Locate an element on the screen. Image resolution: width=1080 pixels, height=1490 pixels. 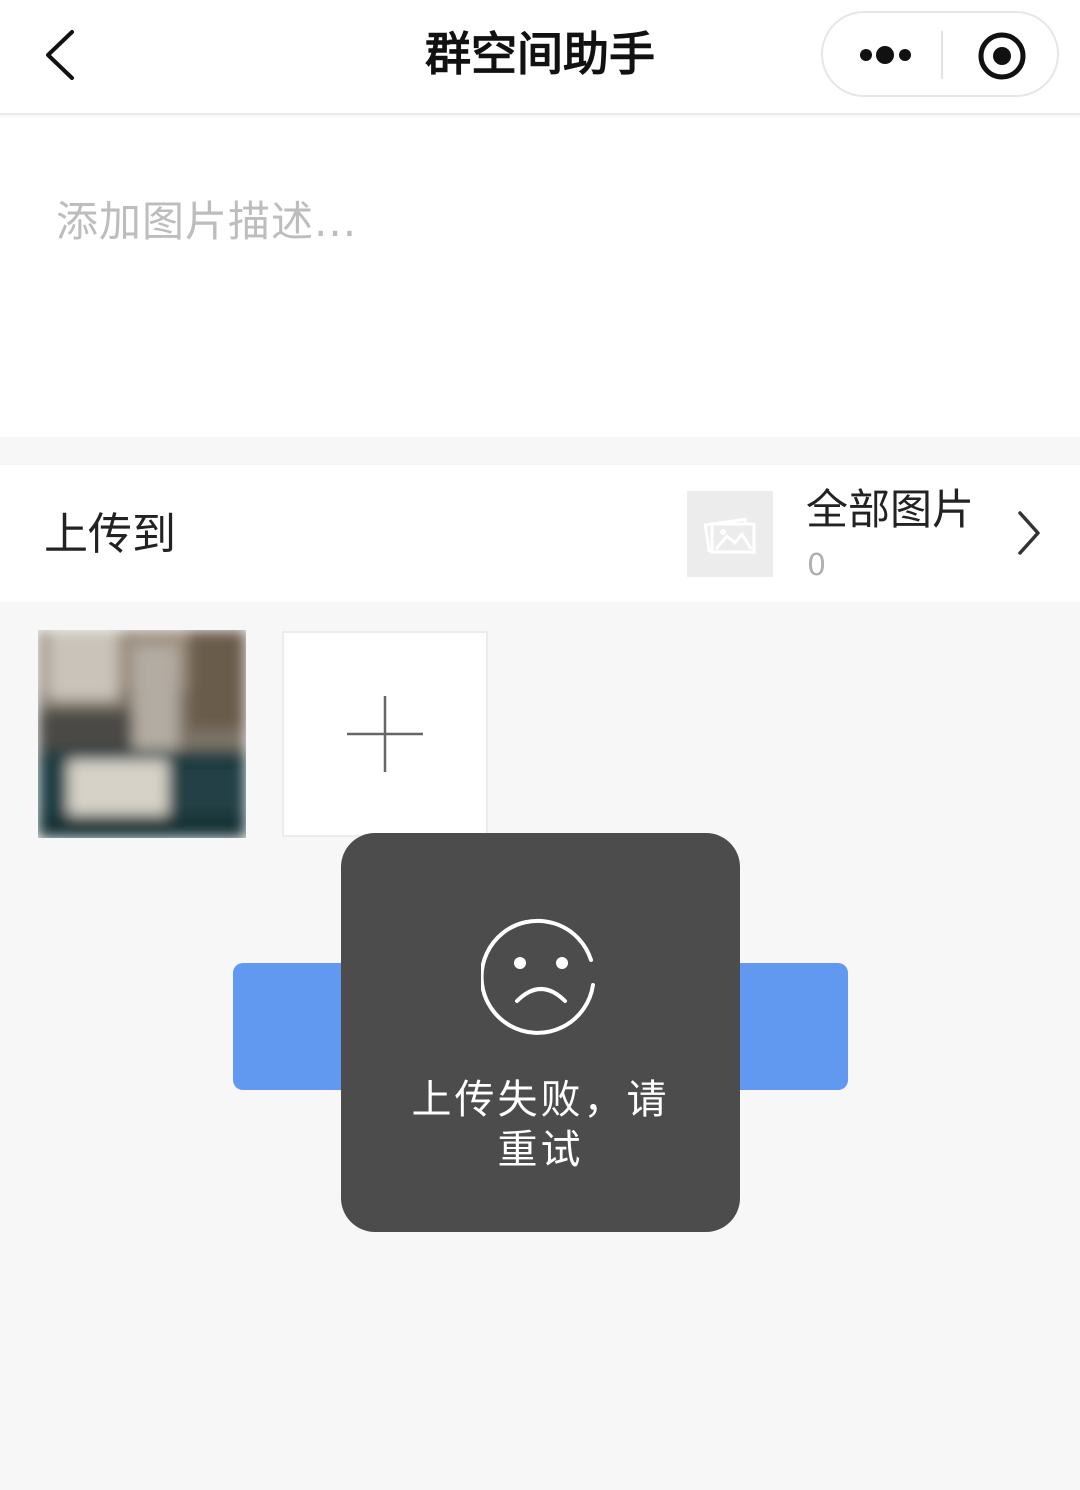
add-photo-button is located at coordinates (385, 734).